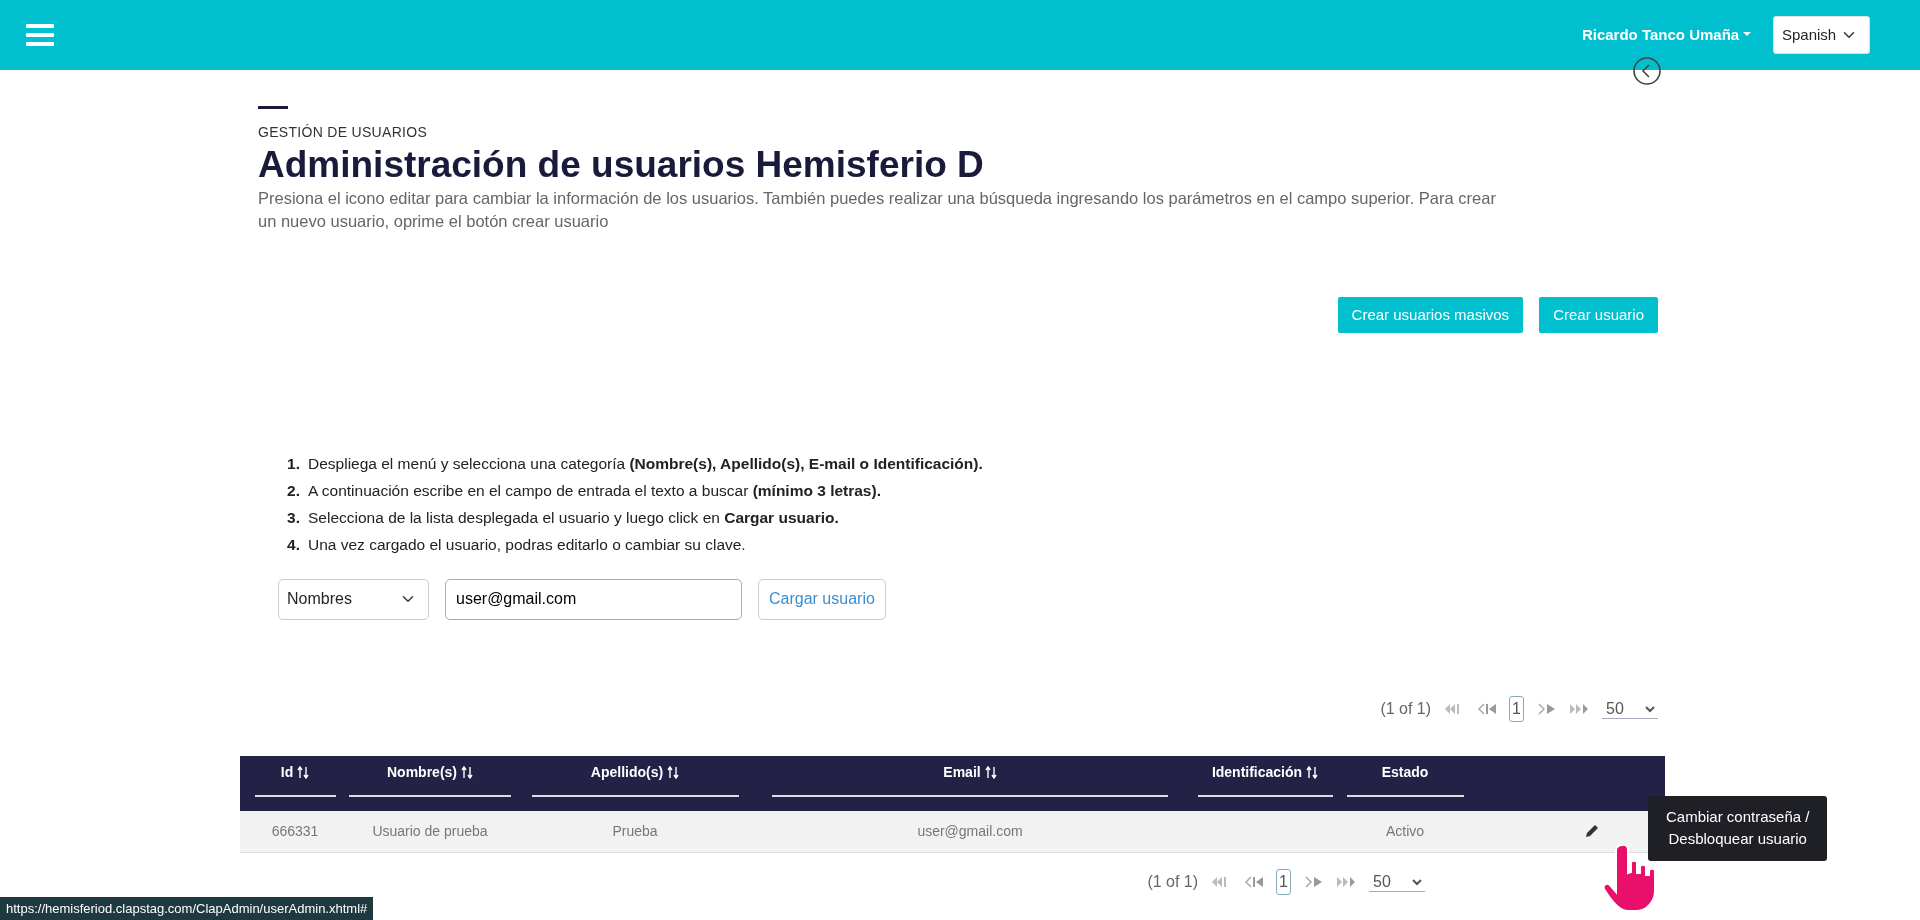  I want to click on table-cell: 666331, so click(295, 830).